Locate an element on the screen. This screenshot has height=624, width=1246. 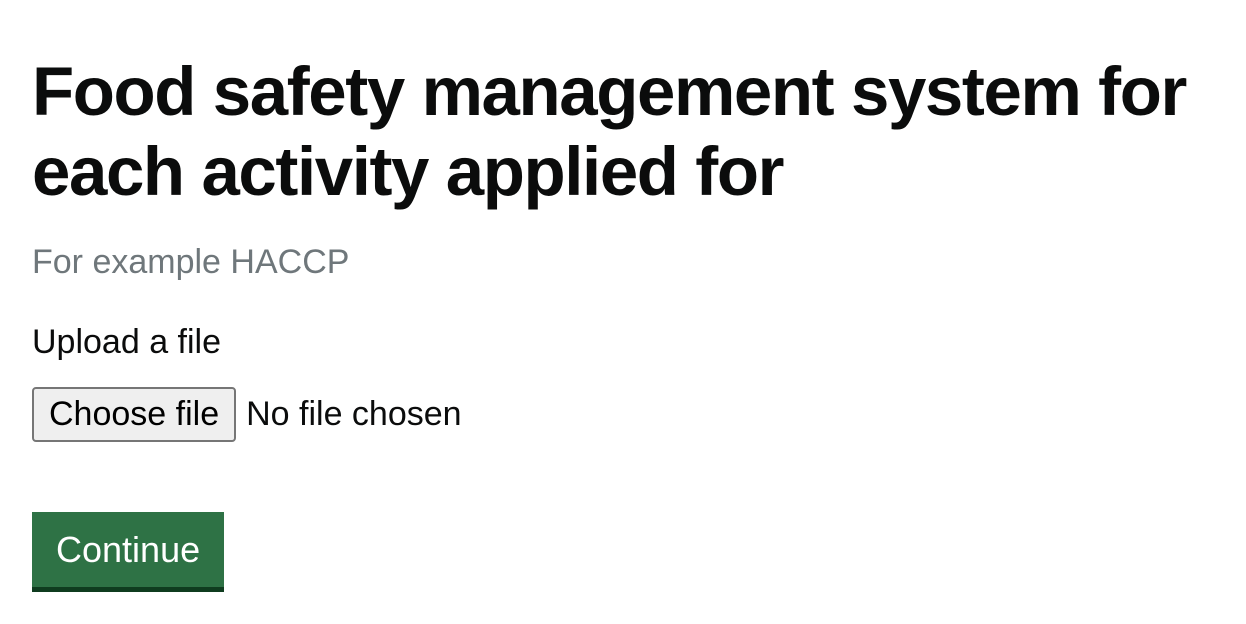
choose-file-button: Choose file is located at coordinates (134, 414).